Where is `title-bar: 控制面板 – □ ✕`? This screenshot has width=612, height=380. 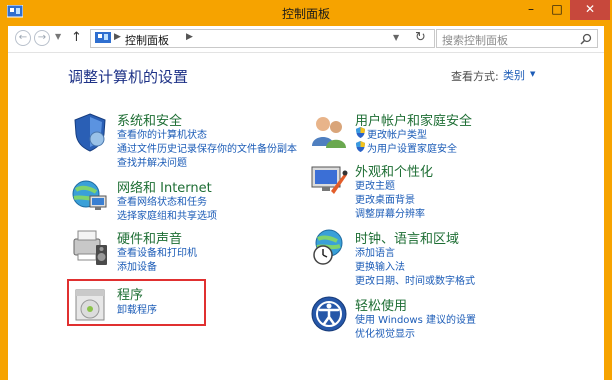
title-bar: 控制面板 – □ ✕ is located at coordinates (306, 13).